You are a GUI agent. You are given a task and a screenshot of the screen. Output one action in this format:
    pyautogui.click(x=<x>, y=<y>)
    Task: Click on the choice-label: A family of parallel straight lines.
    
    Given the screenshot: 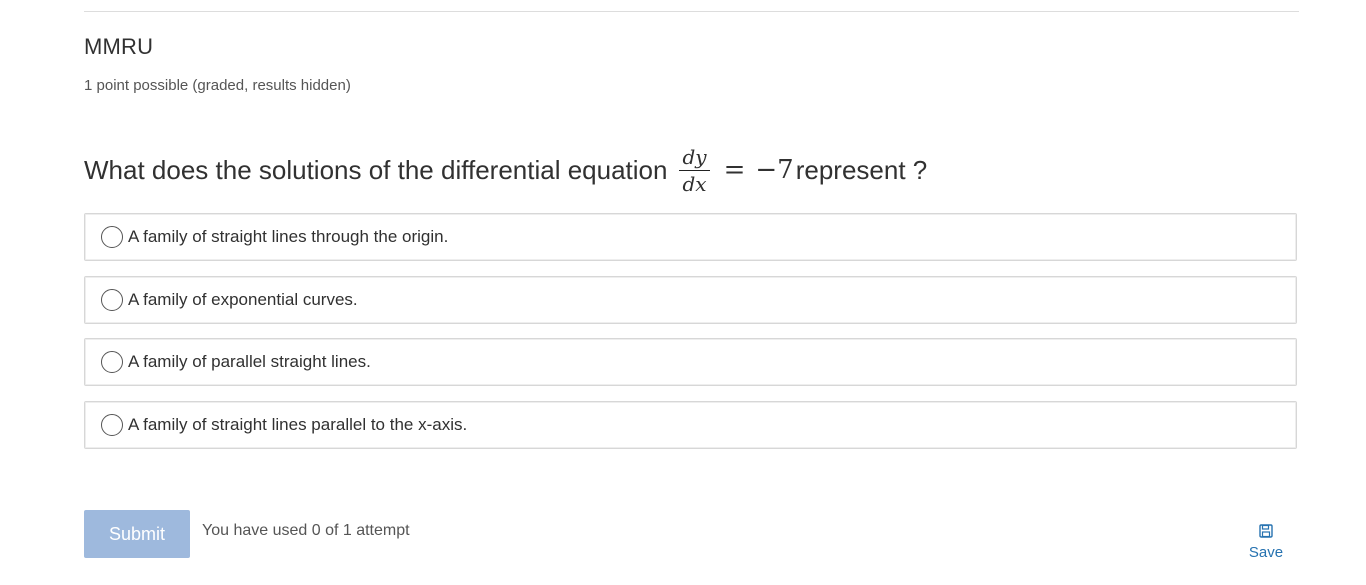 What is the action you would take?
    pyautogui.click(x=249, y=361)
    